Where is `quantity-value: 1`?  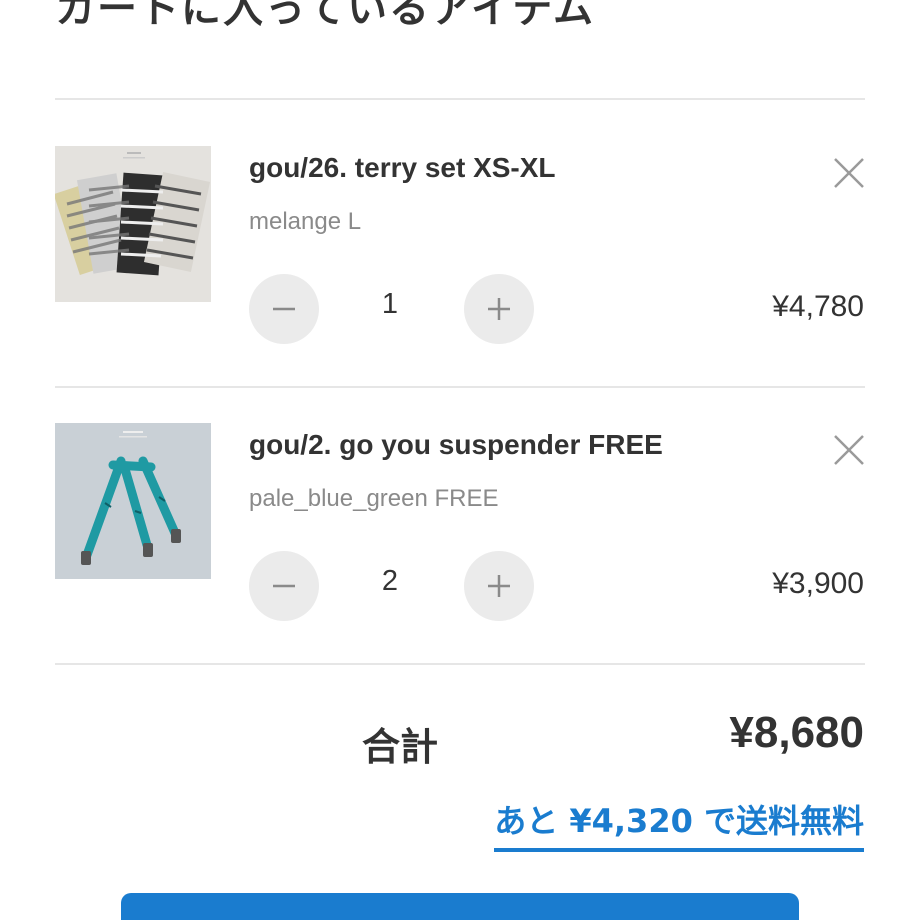 quantity-value: 1 is located at coordinates (390, 304).